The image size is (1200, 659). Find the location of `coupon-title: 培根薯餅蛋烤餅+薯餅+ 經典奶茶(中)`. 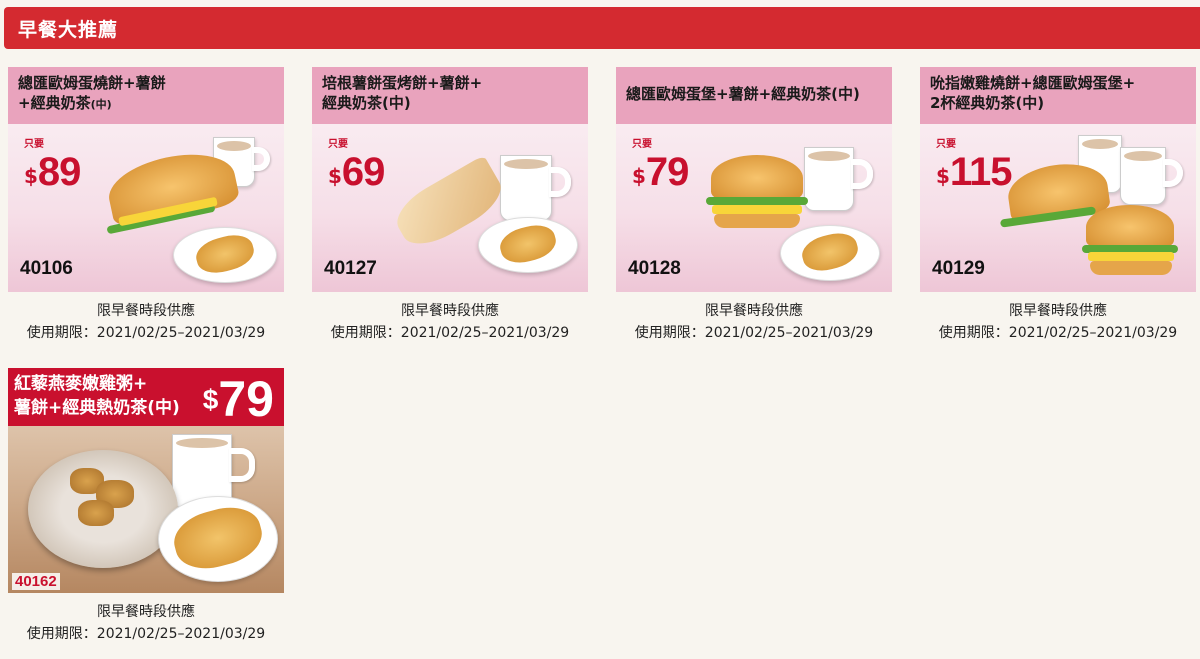

coupon-title: 培根薯餅蛋烤餅+薯餅+ 經典奶茶(中) is located at coordinates (450, 95).